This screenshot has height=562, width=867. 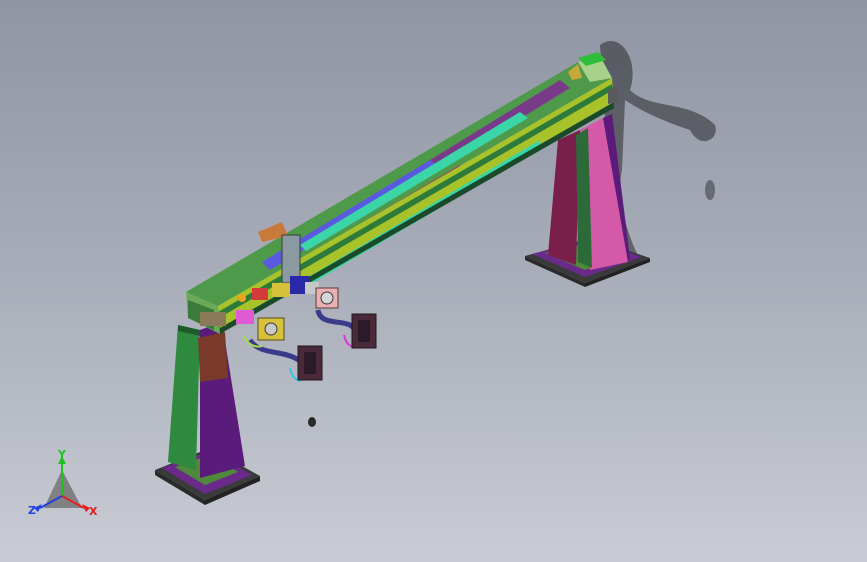 What do you see at coordinates (346, 318) in the screenshot?
I see `gripper-arm-right` at bounding box center [346, 318].